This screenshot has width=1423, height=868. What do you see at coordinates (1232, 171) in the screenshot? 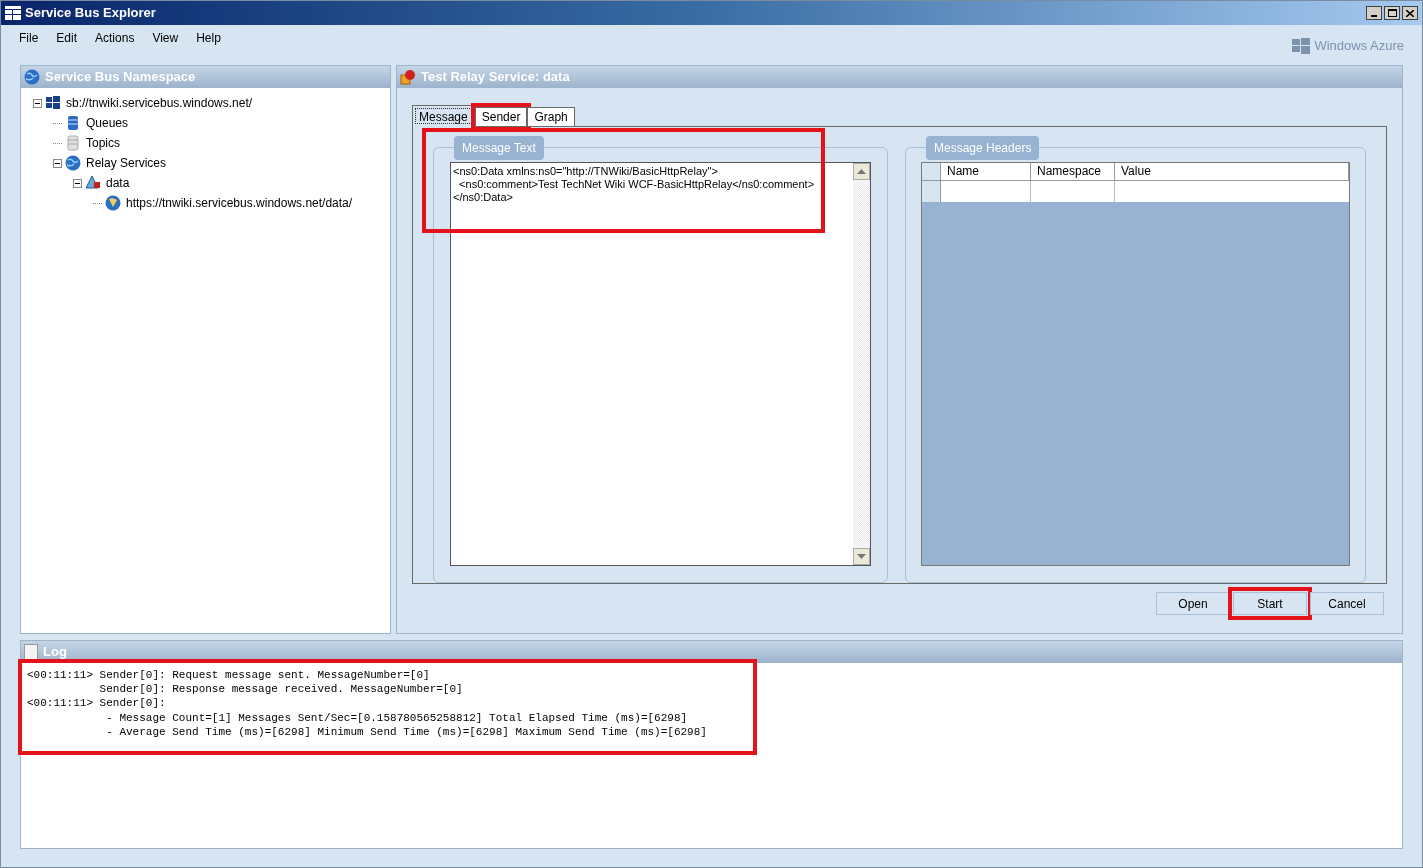
I see `column-header: Value` at bounding box center [1232, 171].